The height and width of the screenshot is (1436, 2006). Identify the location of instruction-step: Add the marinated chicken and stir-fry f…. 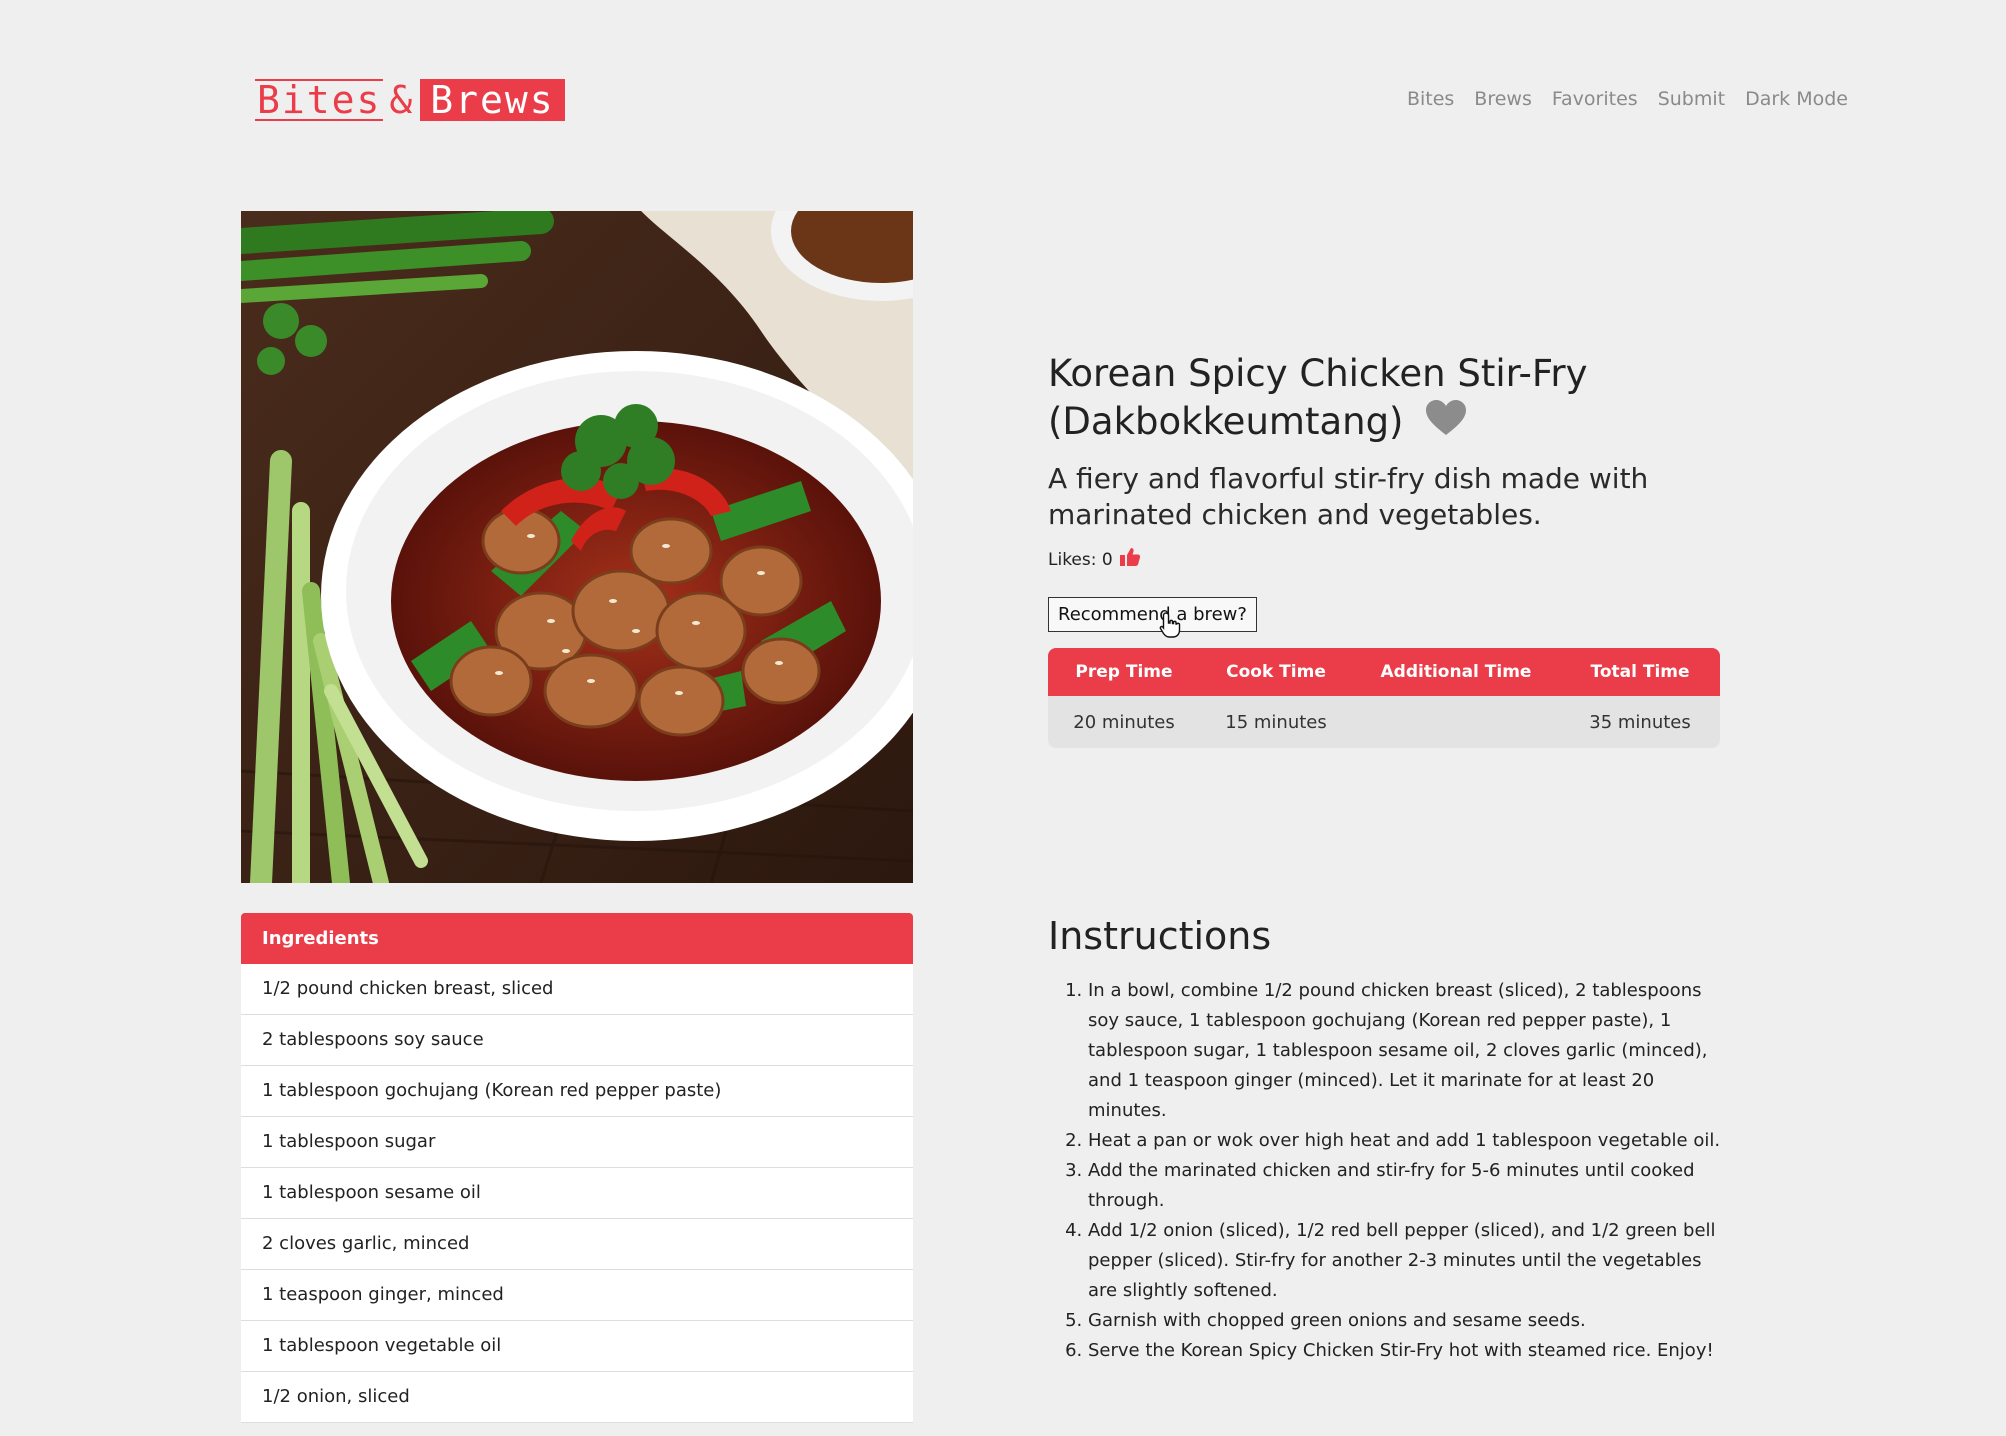
(1408, 1186).